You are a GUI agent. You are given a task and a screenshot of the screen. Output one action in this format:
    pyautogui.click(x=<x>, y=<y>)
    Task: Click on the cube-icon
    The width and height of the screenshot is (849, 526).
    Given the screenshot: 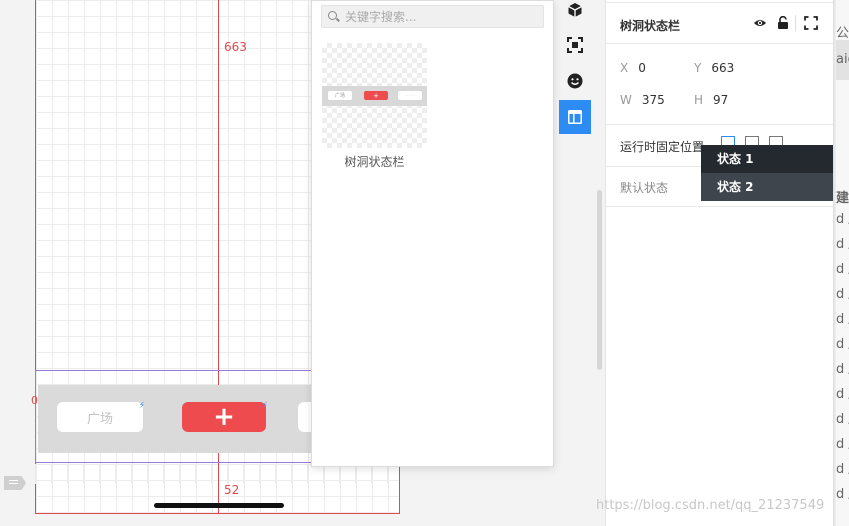 What is the action you would take?
    pyautogui.click(x=575, y=10)
    